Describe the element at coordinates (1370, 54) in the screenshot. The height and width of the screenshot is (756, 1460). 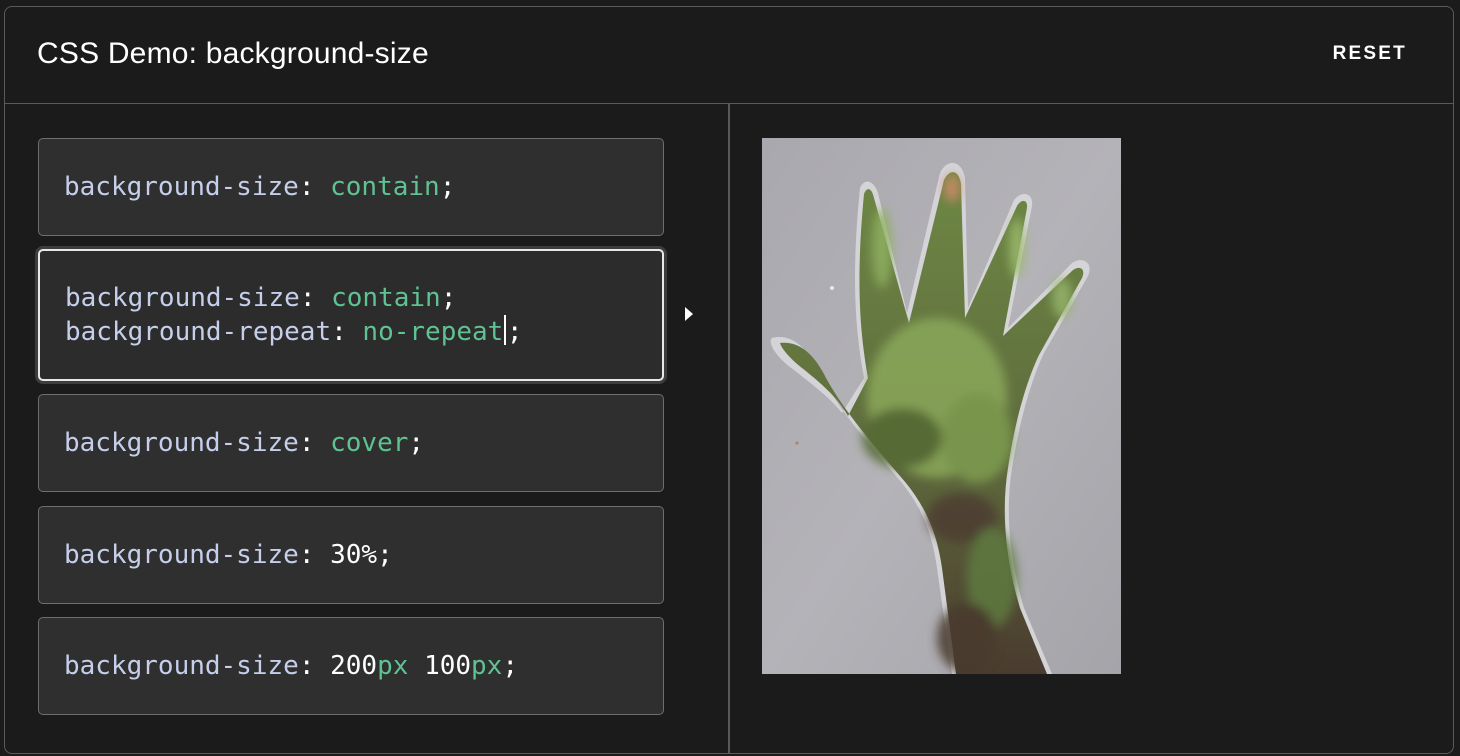
I see `reset-button: RESET` at that location.